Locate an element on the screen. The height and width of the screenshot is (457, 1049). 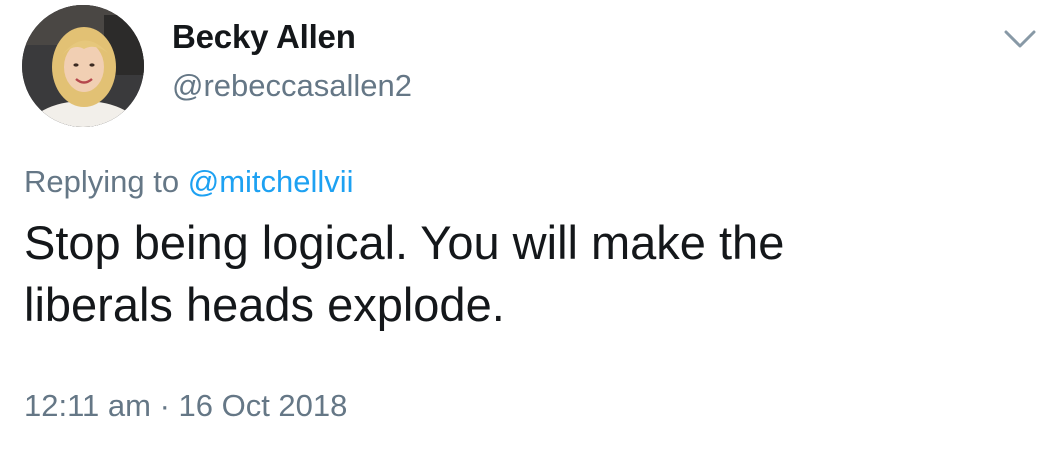
tweet-text-line: liberals heads explode. is located at coordinates (264, 304).